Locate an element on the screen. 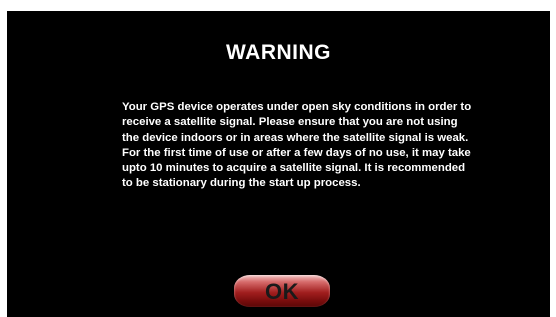 The image size is (556, 317). ok-button-label: OK is located at coordinates (282, 291).